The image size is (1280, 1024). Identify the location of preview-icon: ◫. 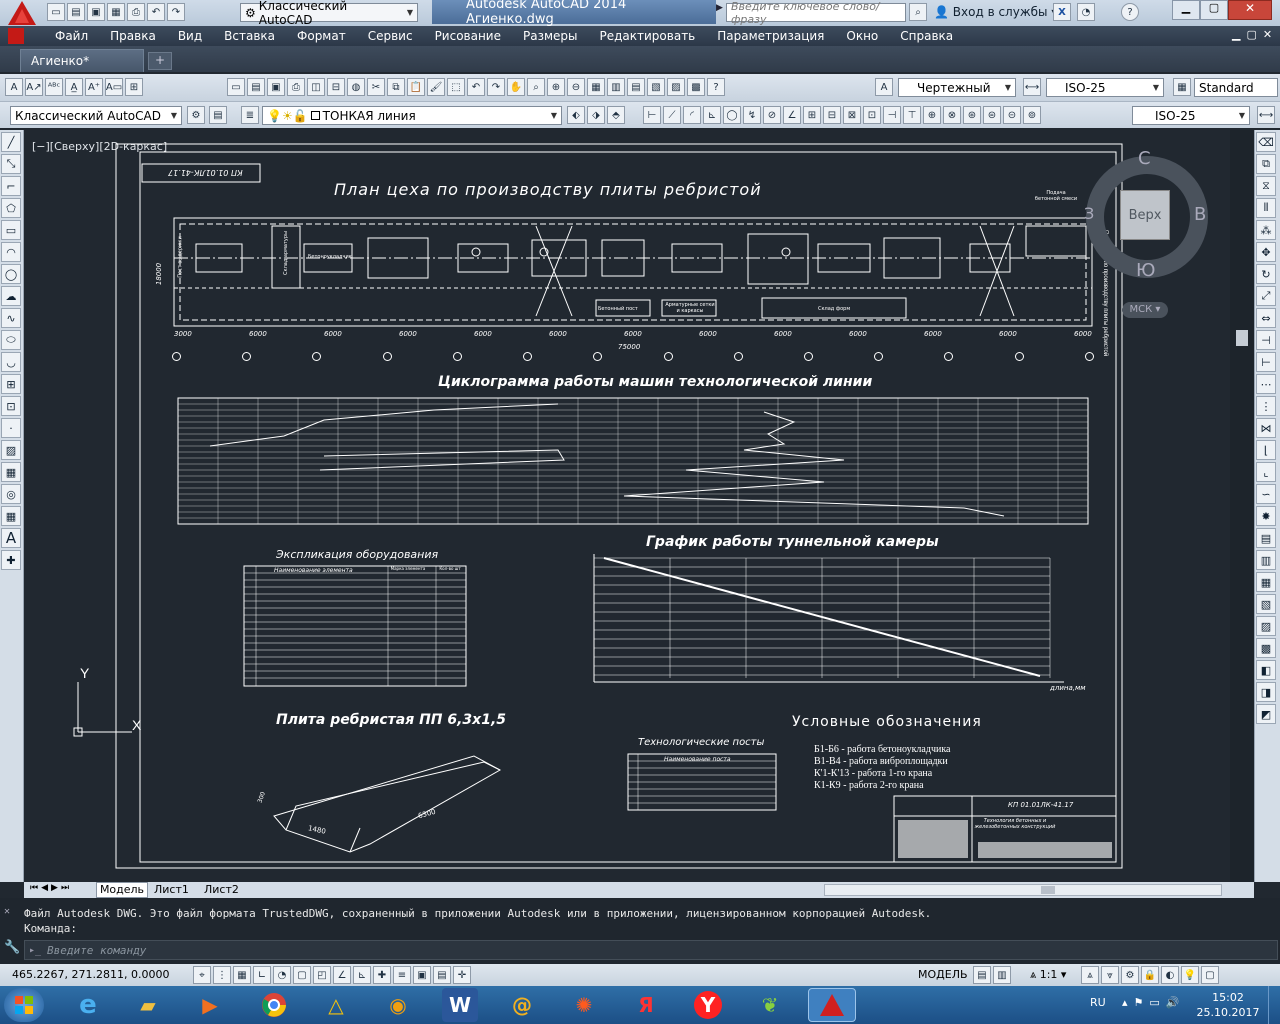
(316, 87).